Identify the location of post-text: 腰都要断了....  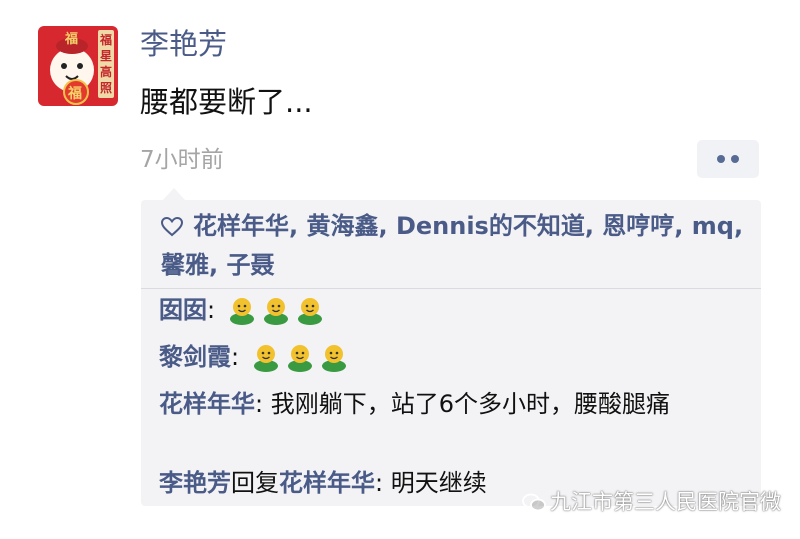
(226, 102).